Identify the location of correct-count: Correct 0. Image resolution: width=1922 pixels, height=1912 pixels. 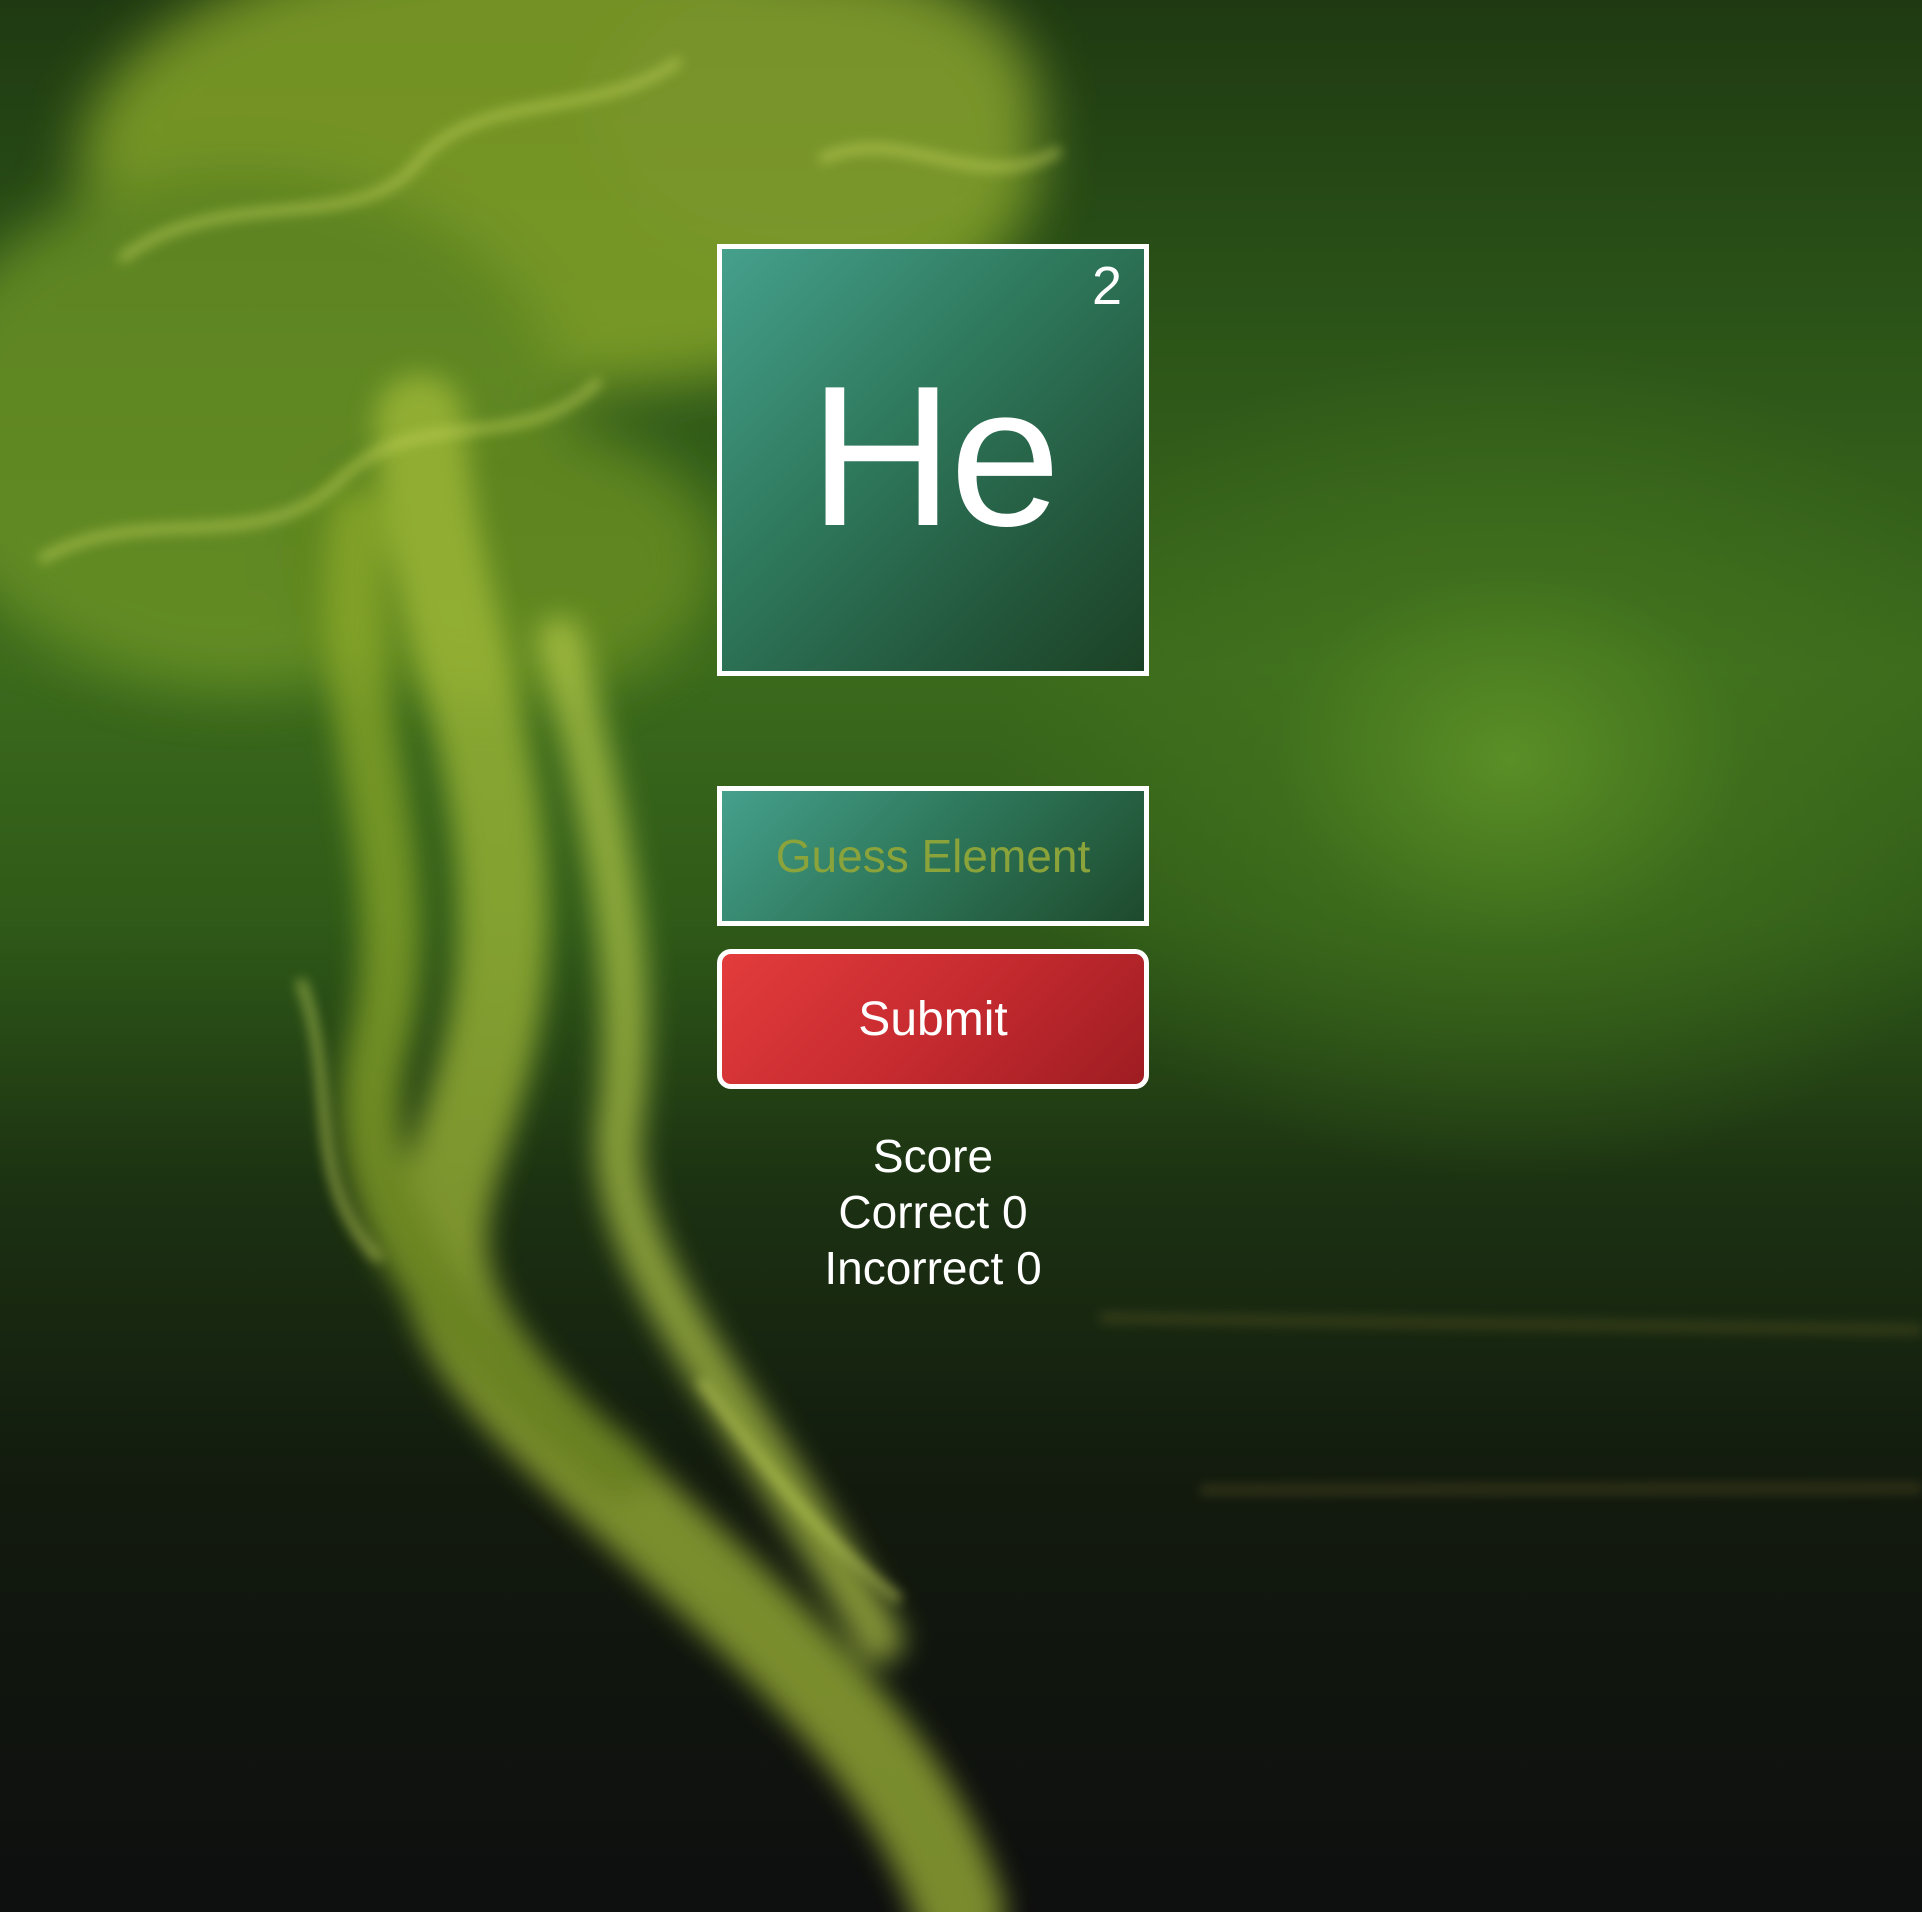
(933, 1212).